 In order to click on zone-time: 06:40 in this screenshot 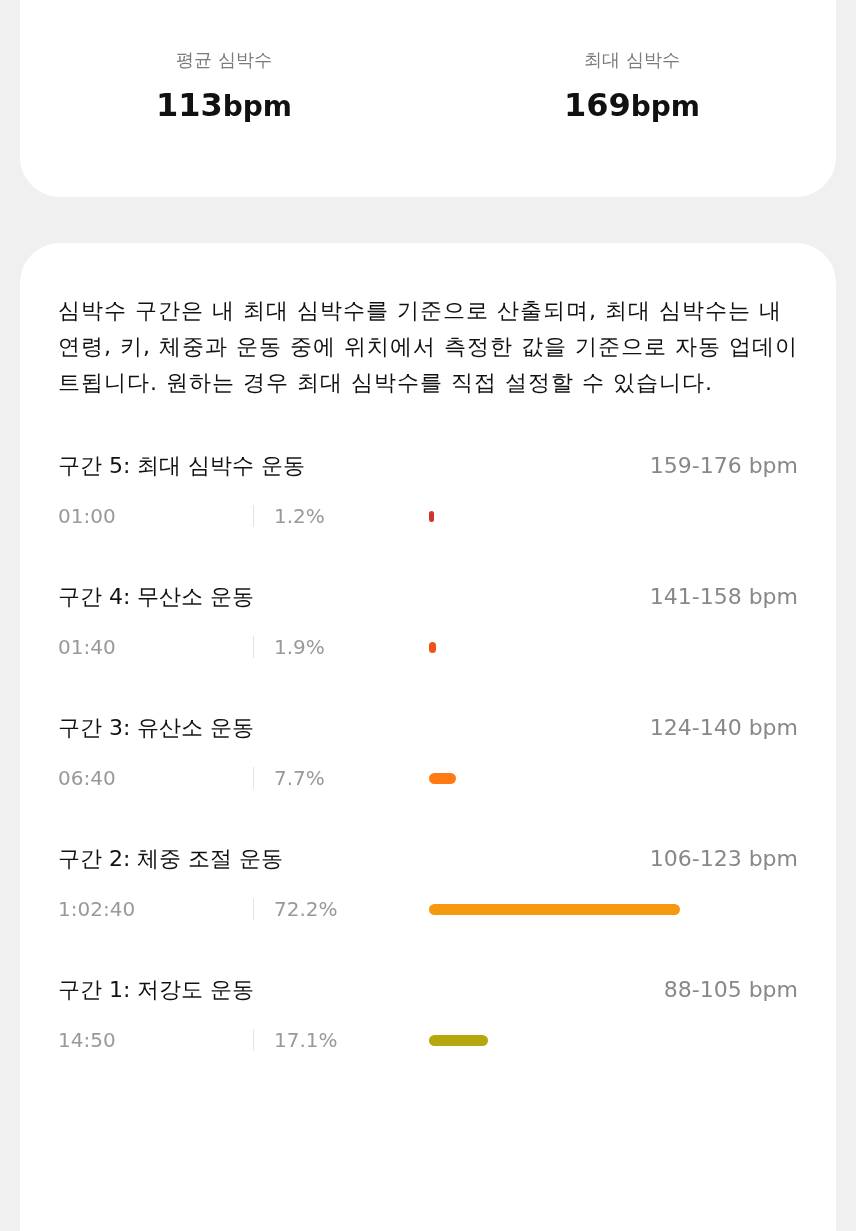, I will do `click(87, 778)`.